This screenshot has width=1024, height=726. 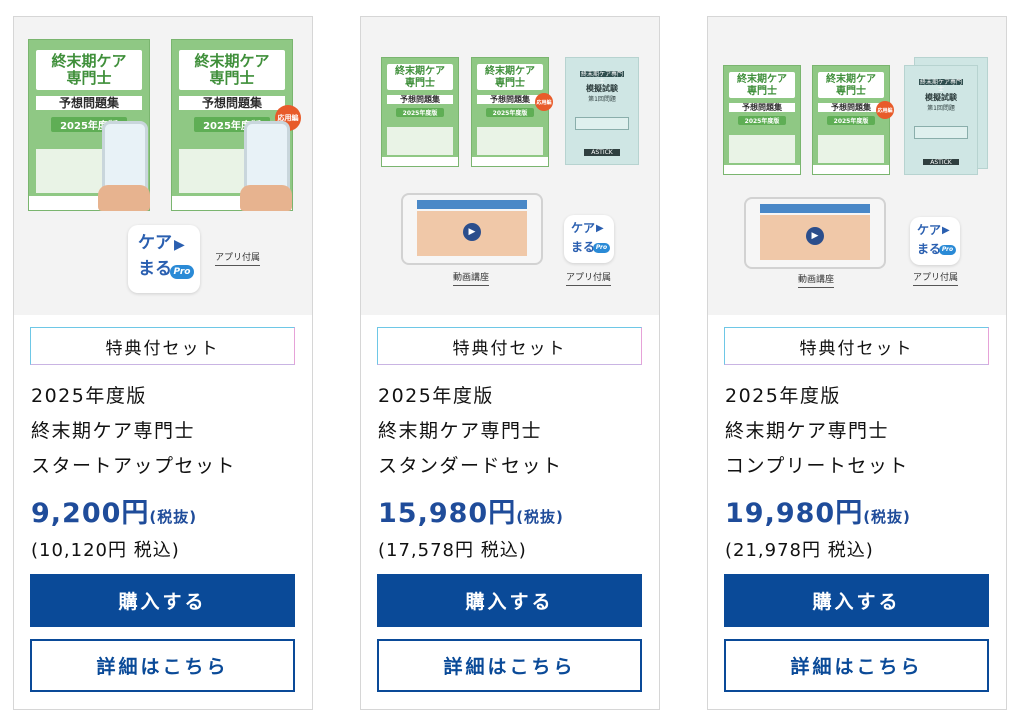 What do you see at coordinates (134, 431) in the screenshot?
I see `product-name: 2025年度版 終末期ケア専門士 スタートアップセット` at bounding box center [134, 431].